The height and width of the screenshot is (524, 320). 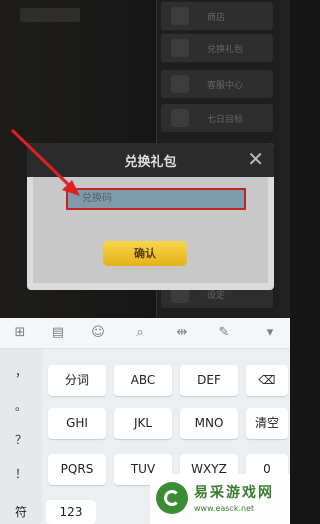 What do you see at coordinates (140, 333) in the screenshot?
I see `search-icon: ⌕` at bounding box center [140, 333].